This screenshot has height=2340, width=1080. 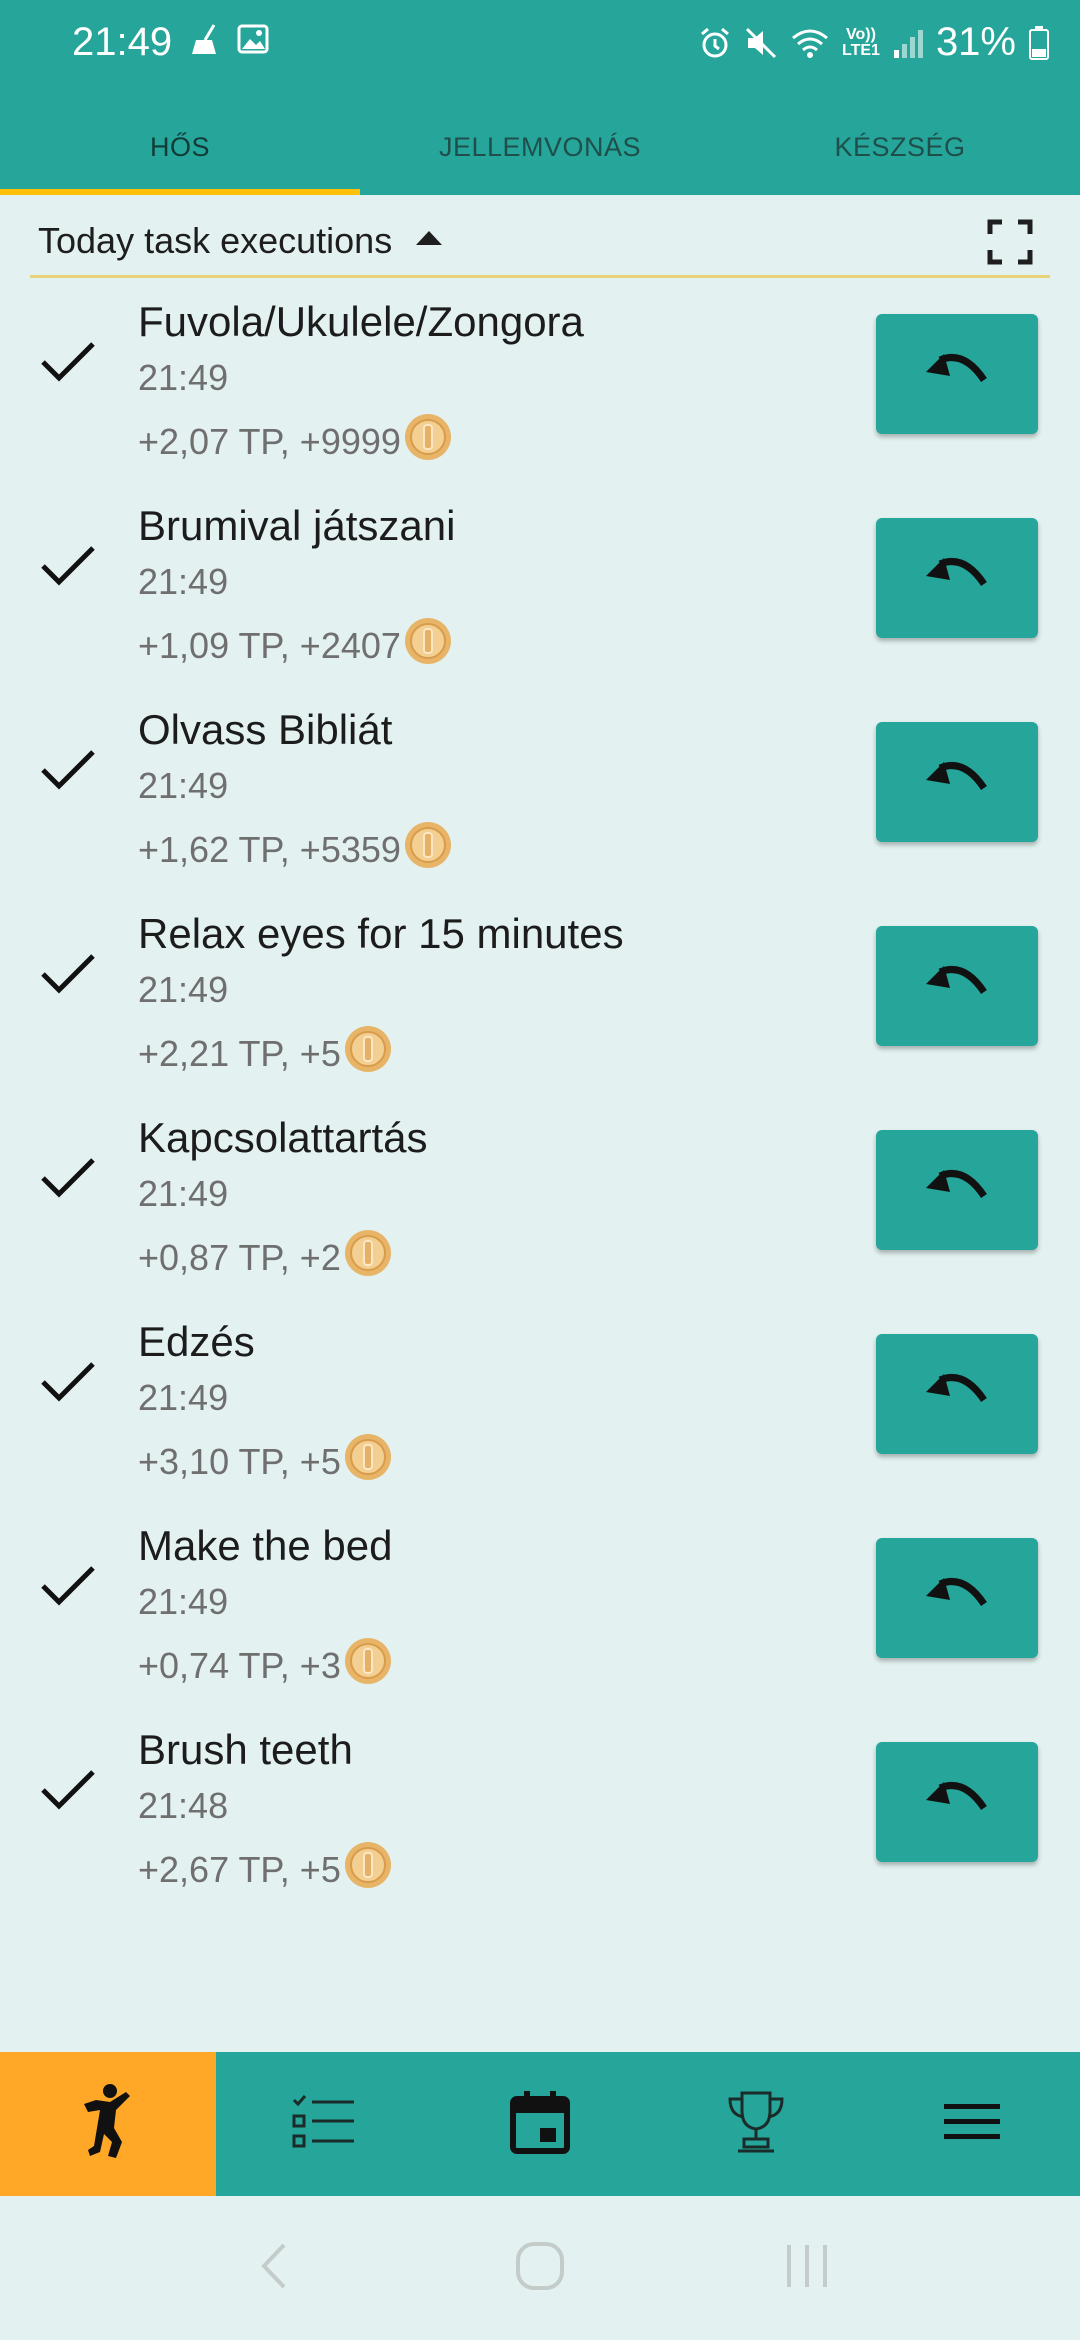 I want to click on task-row: Olvass Bibliát 21:49 +1,62 TP, +5359, so click(x=540, y=800).